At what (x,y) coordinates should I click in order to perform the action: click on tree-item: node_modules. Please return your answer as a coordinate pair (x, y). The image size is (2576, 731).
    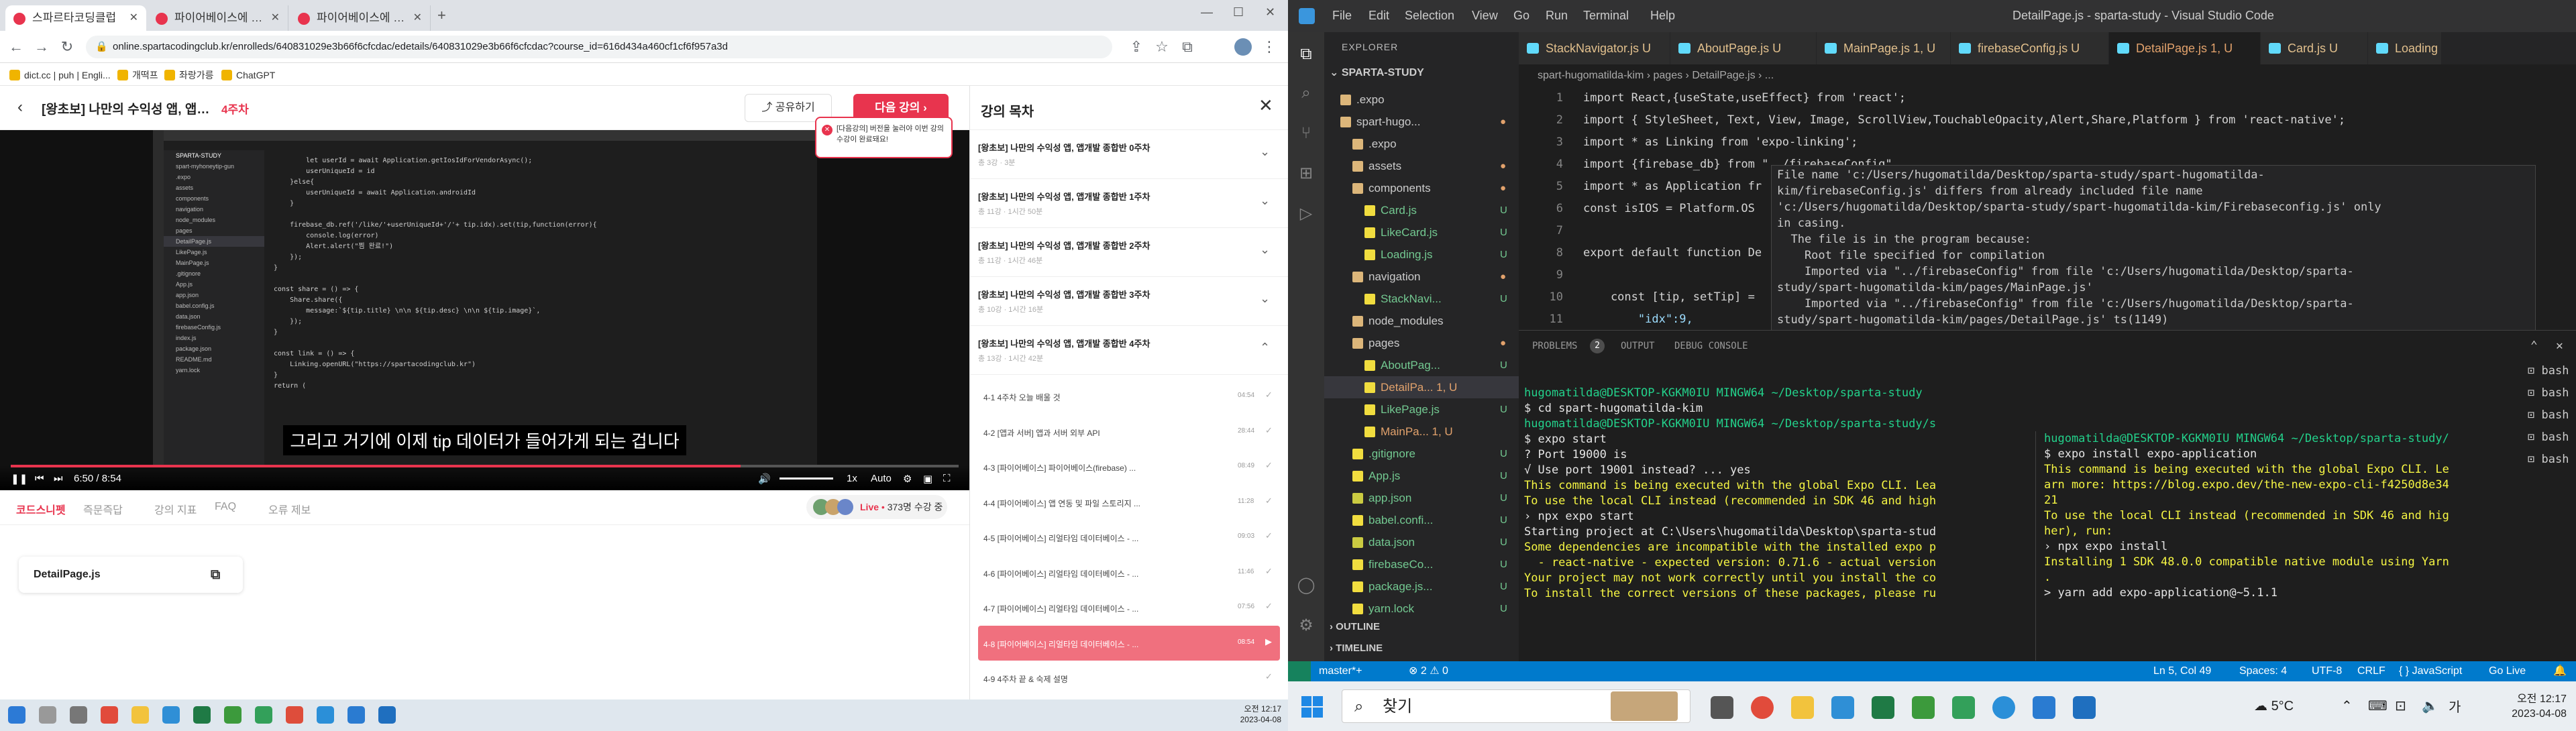
    Looking at the image, I should click on (1421, 321).